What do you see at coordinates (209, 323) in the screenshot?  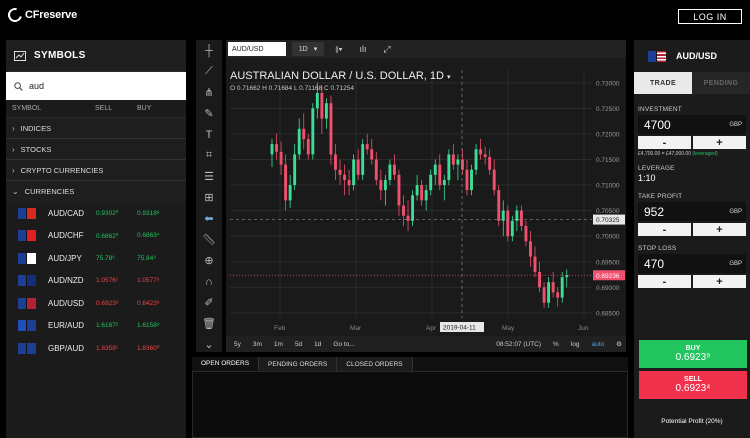 I see `trash-icon: 🗑︎` at bounding box center [209, 323].